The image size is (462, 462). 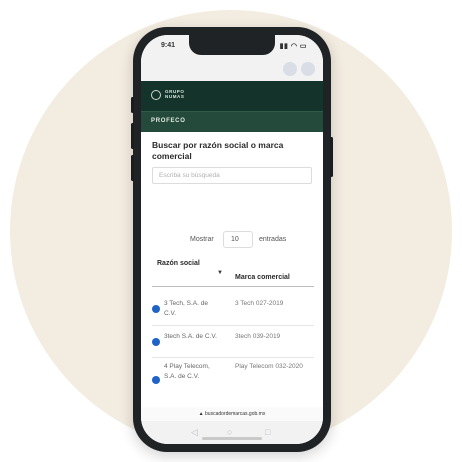 I want to click on status-time: 9:41, so click(x=168, y=45).